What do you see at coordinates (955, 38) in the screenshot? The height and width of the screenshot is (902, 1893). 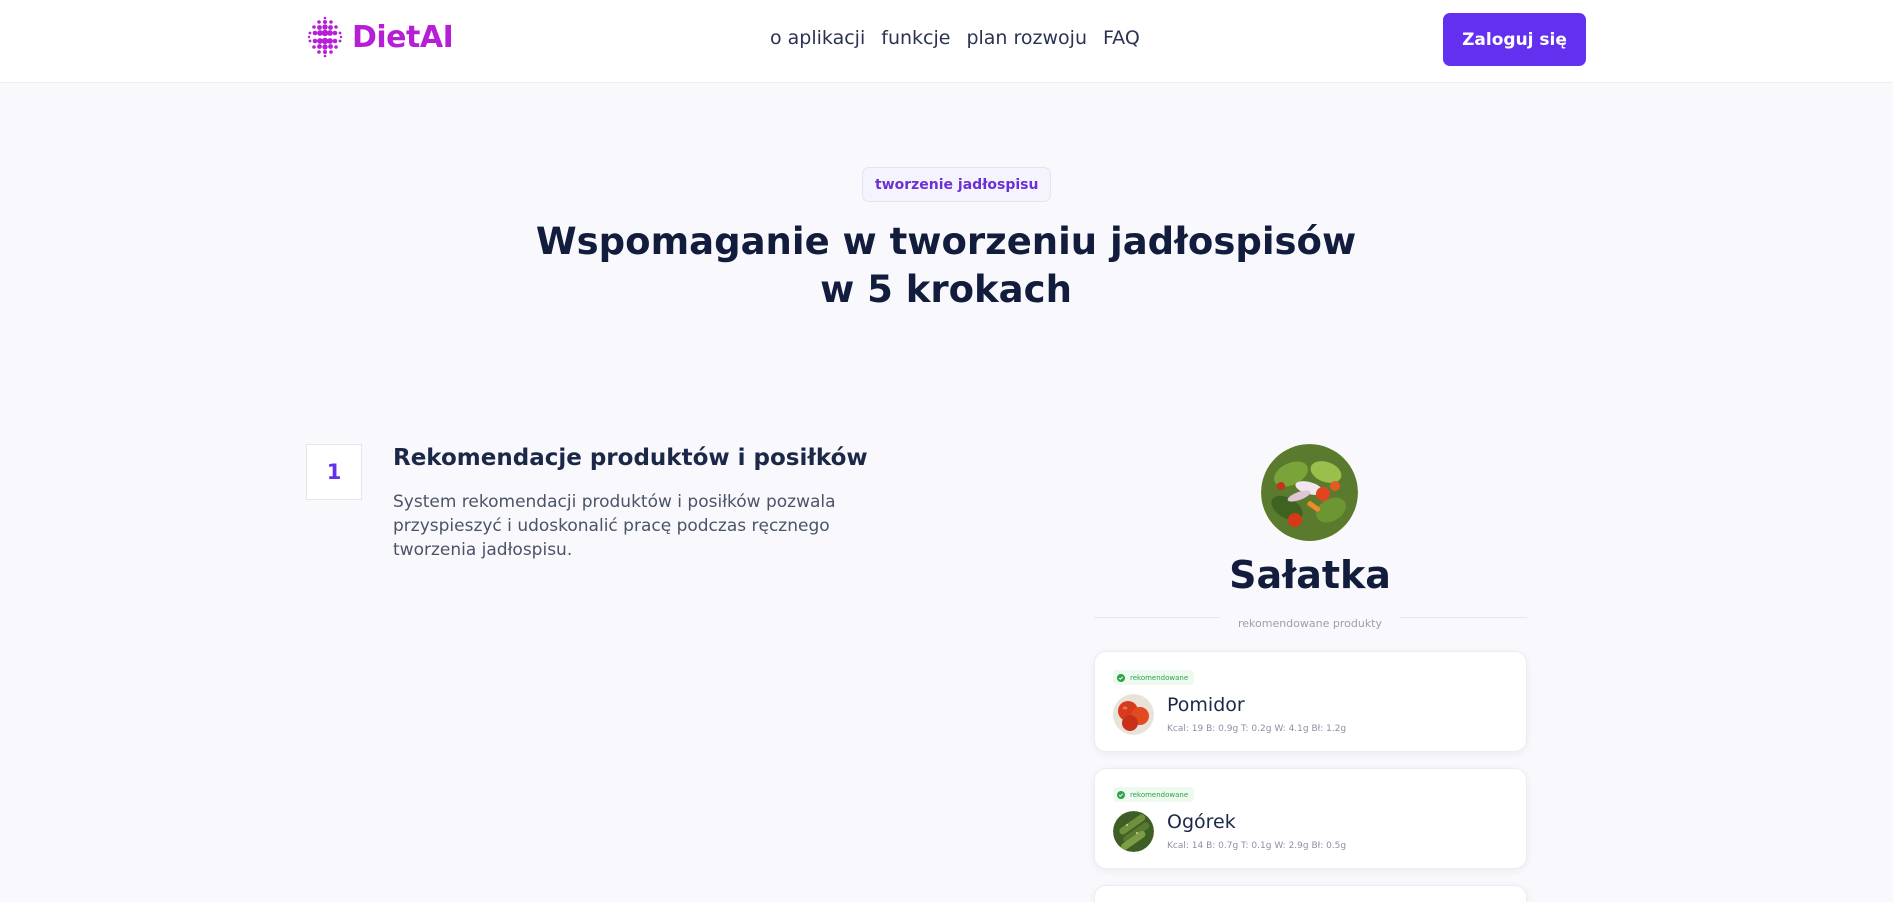 I see `main-nav: o aplikacji funkcje plan rozwoju FAQ` at bounding box center [955, 38].